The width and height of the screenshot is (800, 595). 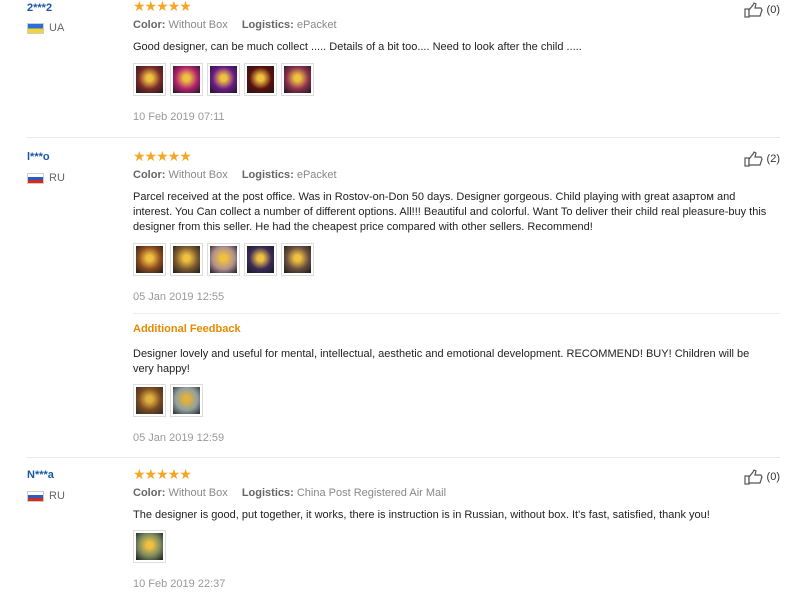 I want to click on logistics-value: China Post Registered Air Mail, so click(x=371, y=493).